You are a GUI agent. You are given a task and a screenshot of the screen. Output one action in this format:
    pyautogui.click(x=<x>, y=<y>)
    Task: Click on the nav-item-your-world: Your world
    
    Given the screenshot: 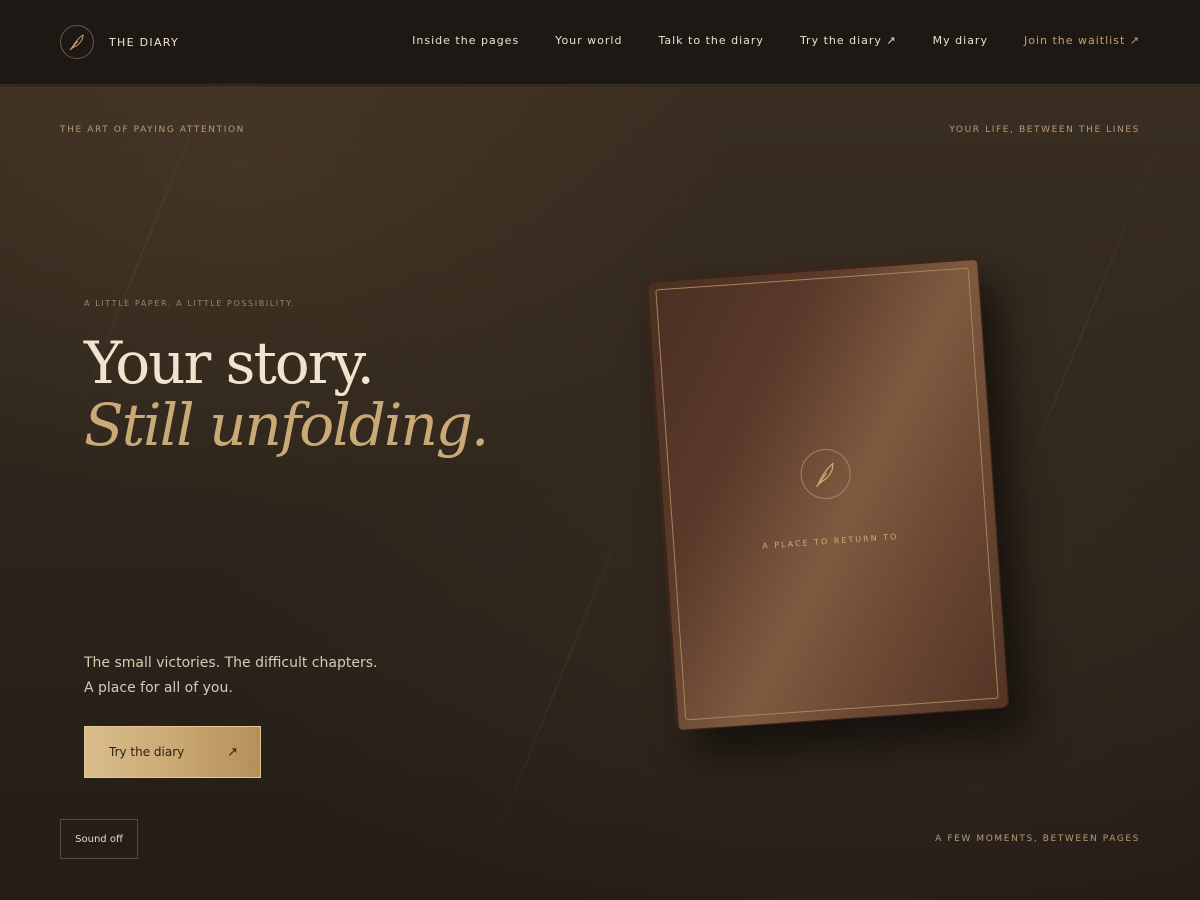 What is the action you would take?
    pyautogui.click(x=588, y=40)
    